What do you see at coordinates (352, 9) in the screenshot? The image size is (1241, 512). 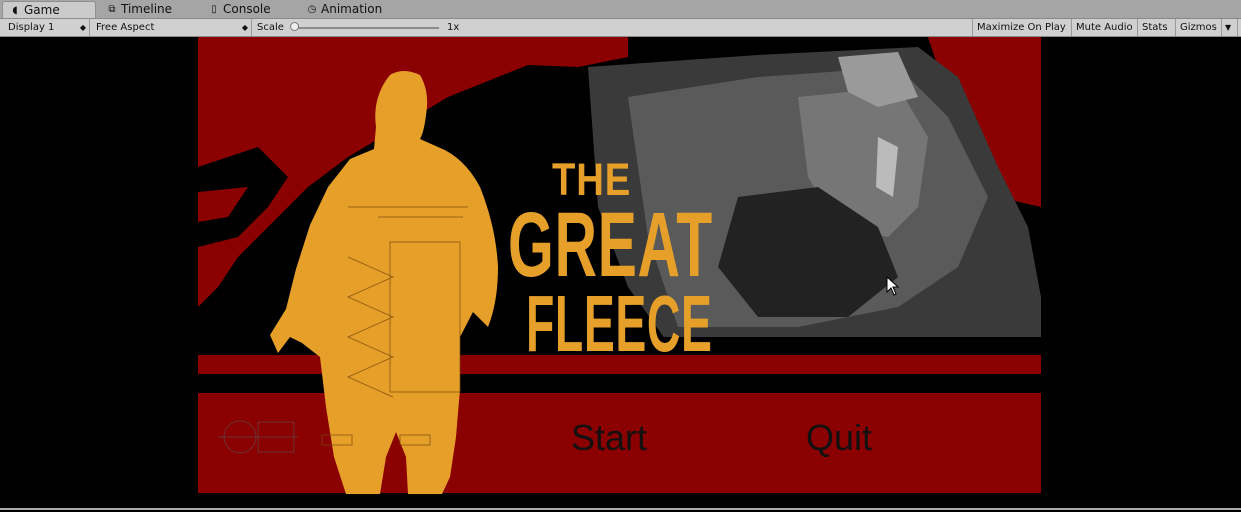 I see `tab-animation-label: Animation` at bounding box center [352, 9].